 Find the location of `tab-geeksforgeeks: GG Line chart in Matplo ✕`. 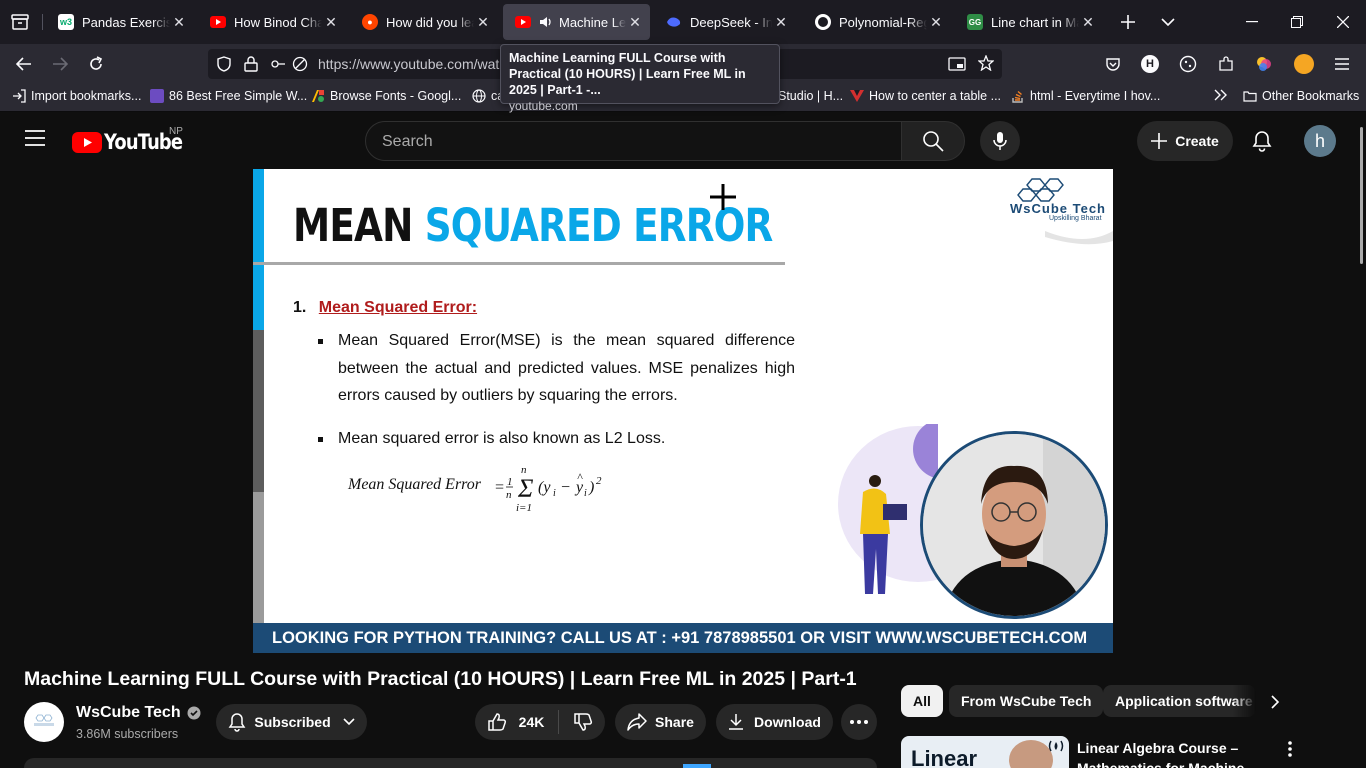

tab-geeksforgeeks: GG Line chart in Matplo ✕ is located at coordinates (1029, 22).